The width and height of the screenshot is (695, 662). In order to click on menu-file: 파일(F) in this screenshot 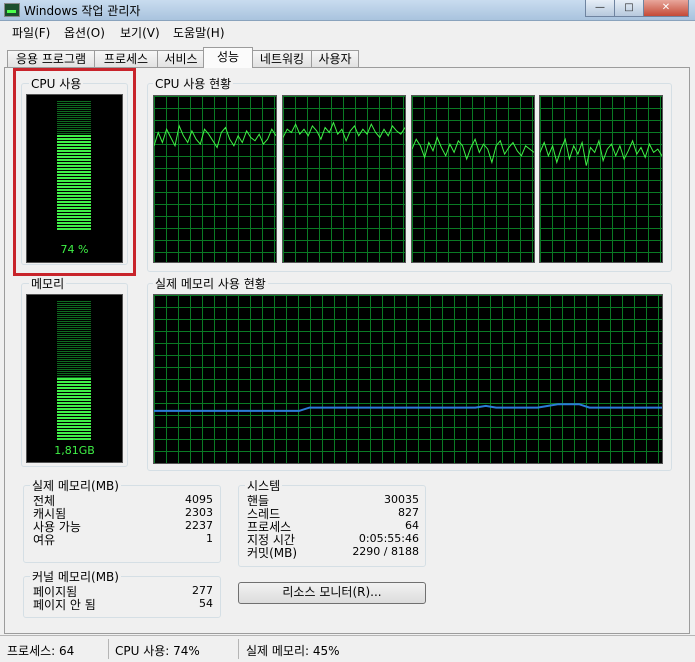, I will do `click(31, 32)`.